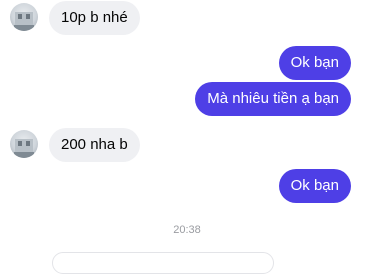  What do you see at coordinates (273, 99) in the screenshot?
I see `message-outgoing: Mà nhiêu tiền ạ bạn` at bounding box center [273, 99].